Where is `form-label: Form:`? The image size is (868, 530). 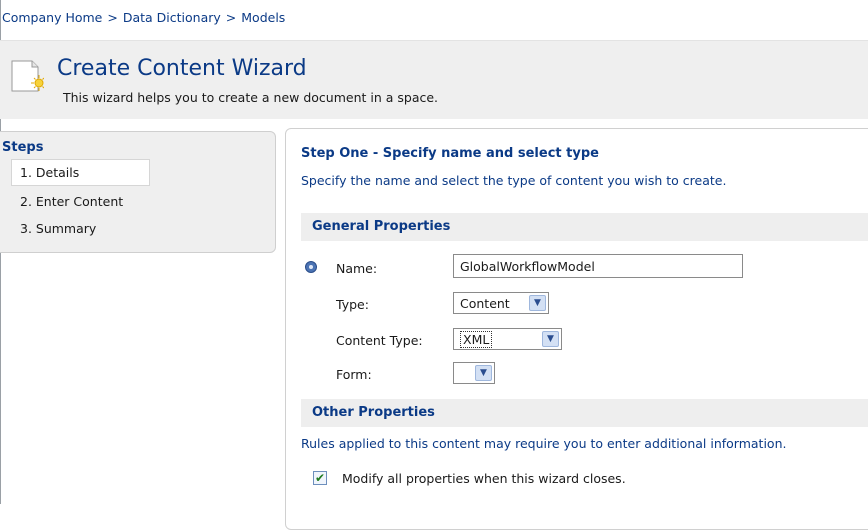
form-label: Form: is located at coordinates (354, 374).